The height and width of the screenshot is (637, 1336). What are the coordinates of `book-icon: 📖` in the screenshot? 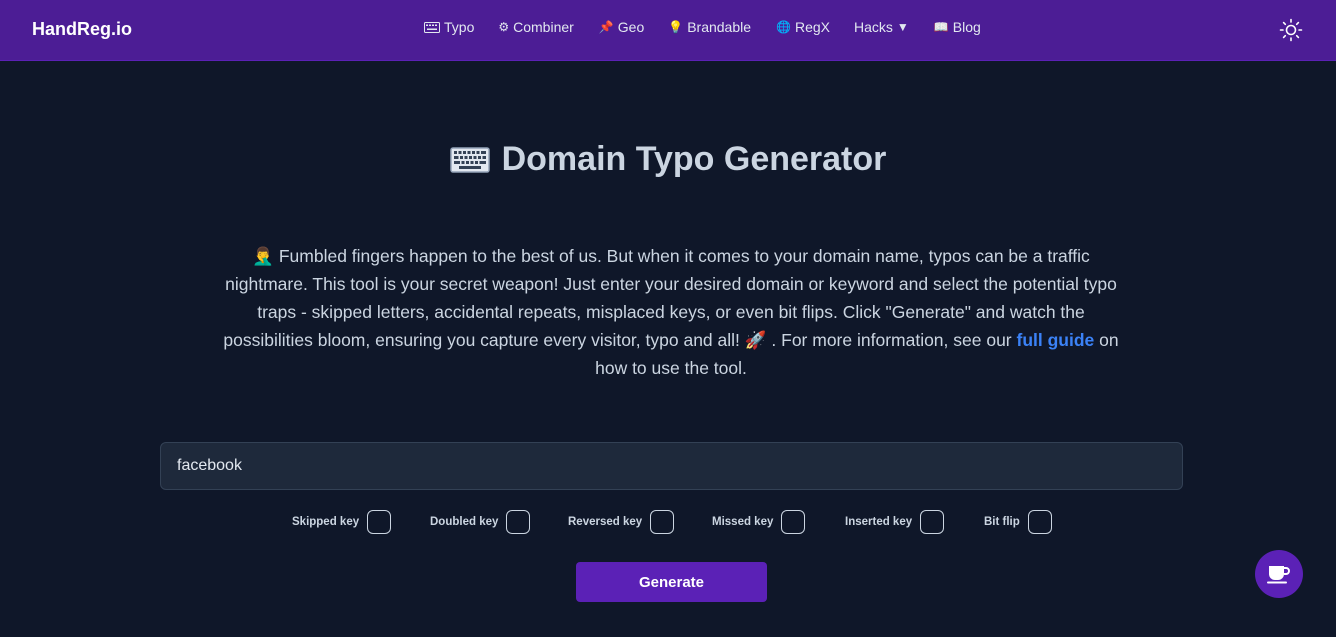 It's located at (941, 27).